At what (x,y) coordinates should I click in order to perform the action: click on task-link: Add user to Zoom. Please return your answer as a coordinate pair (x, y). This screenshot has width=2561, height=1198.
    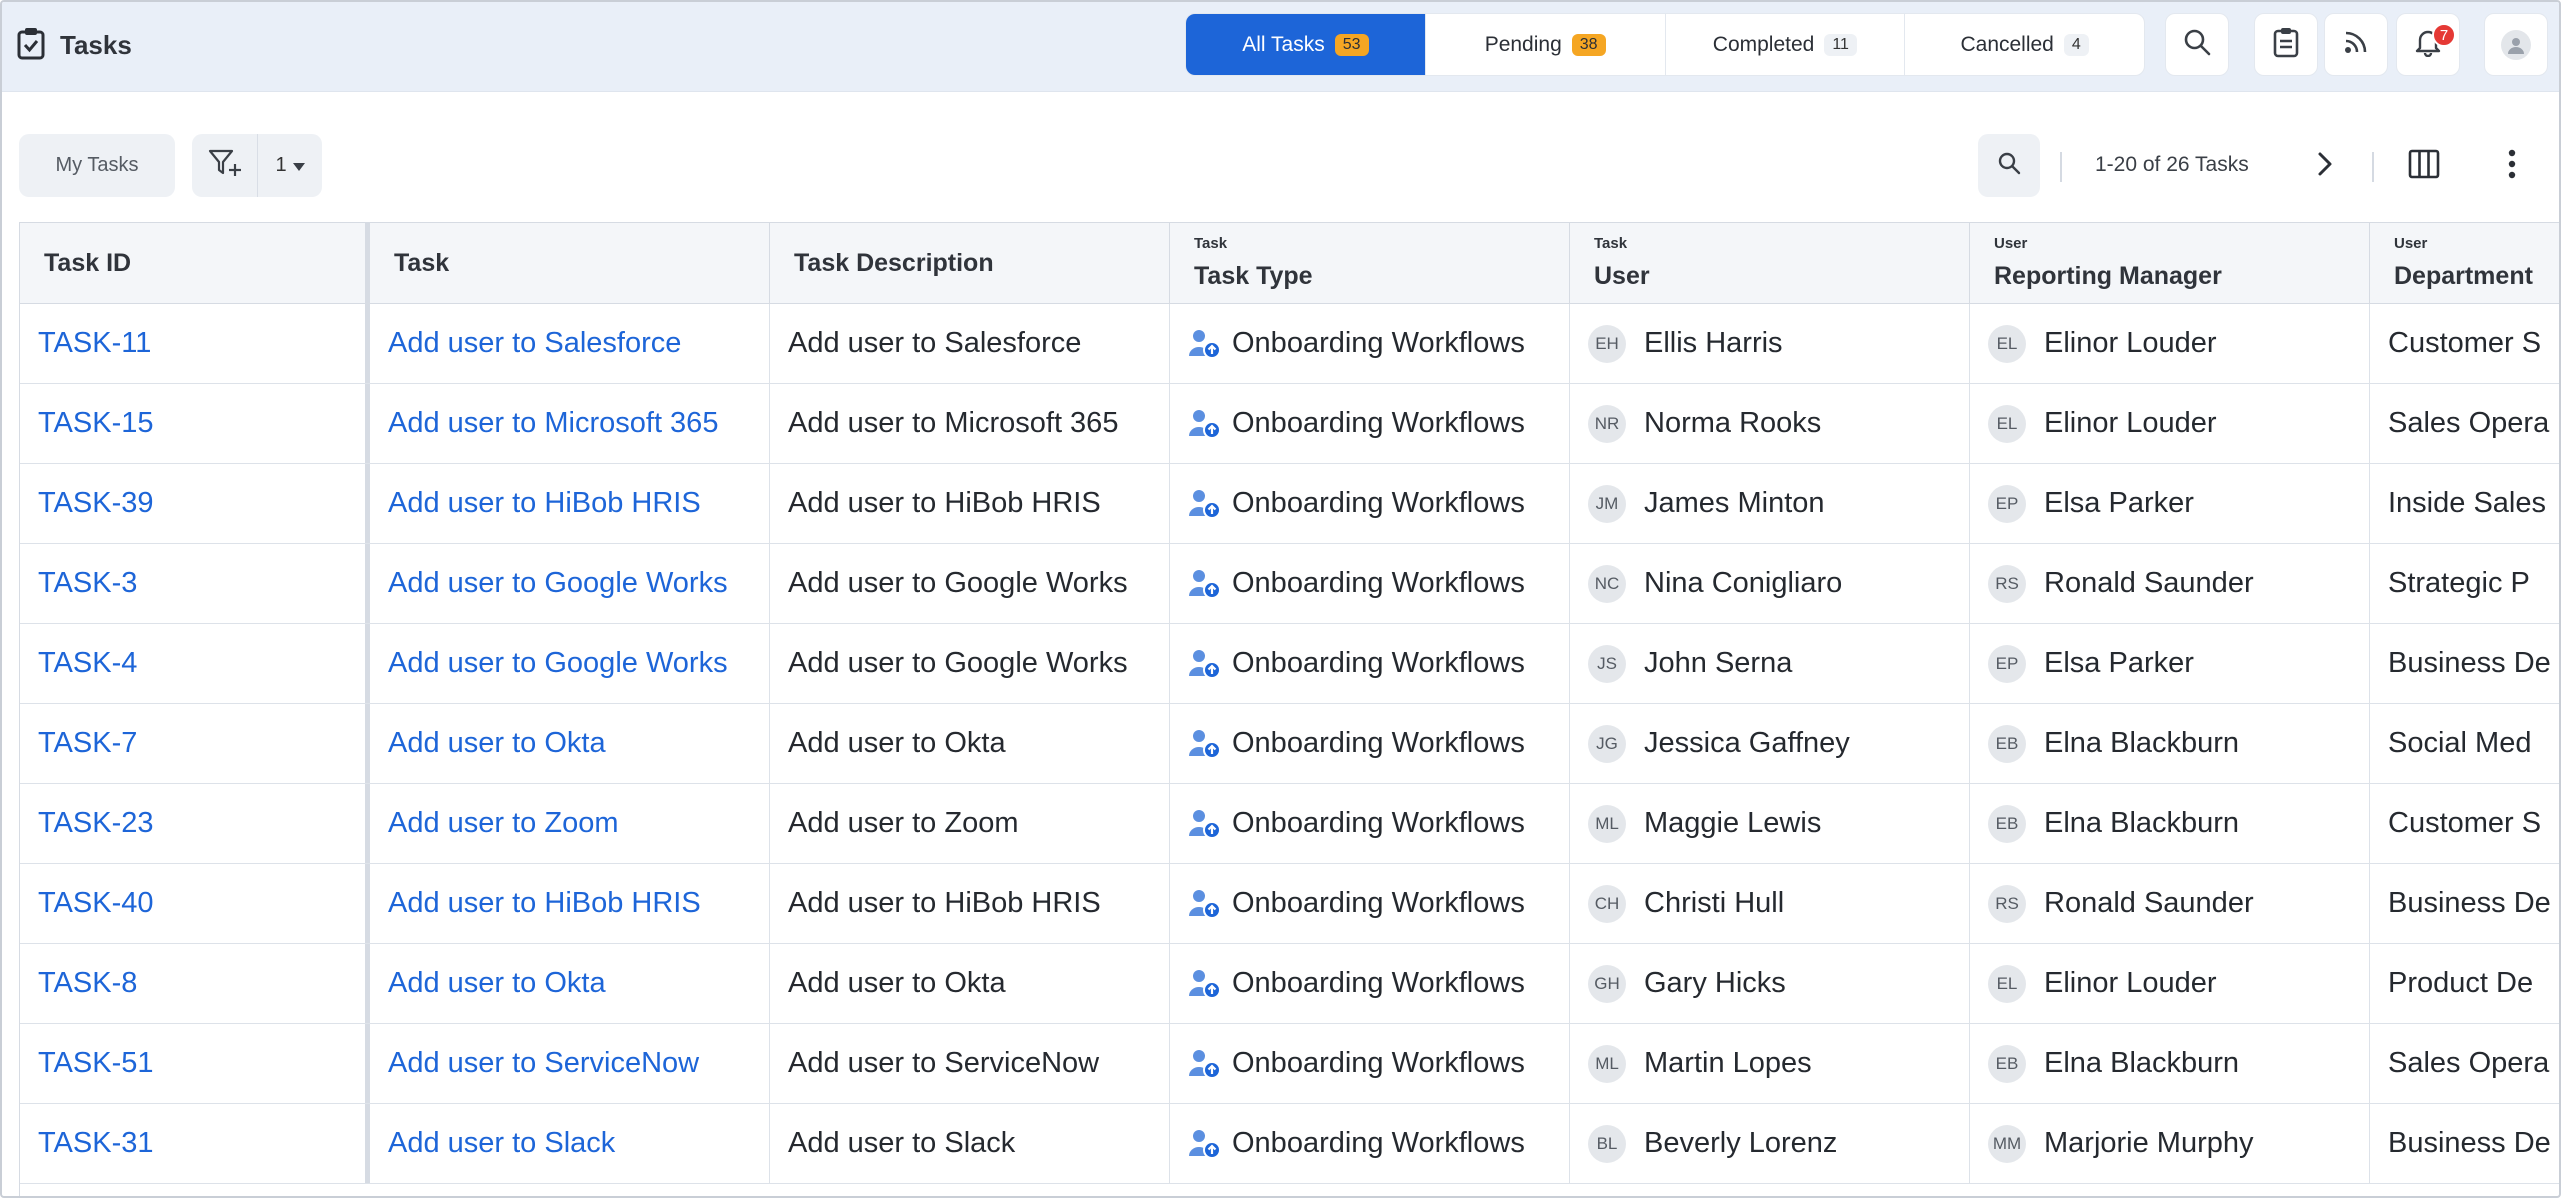
    Looking at the image, I should click on (570, 823).